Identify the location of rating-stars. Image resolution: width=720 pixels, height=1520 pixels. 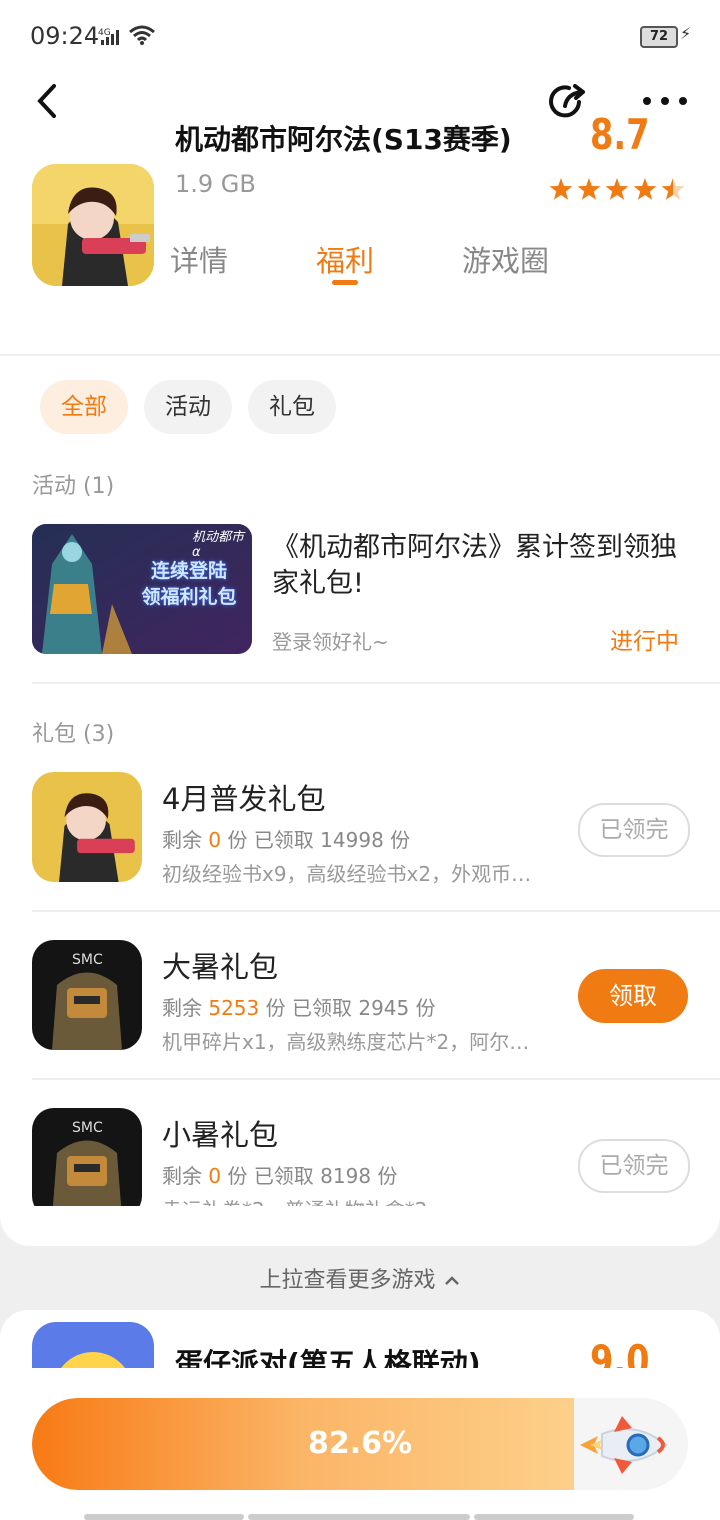
(618, 192).